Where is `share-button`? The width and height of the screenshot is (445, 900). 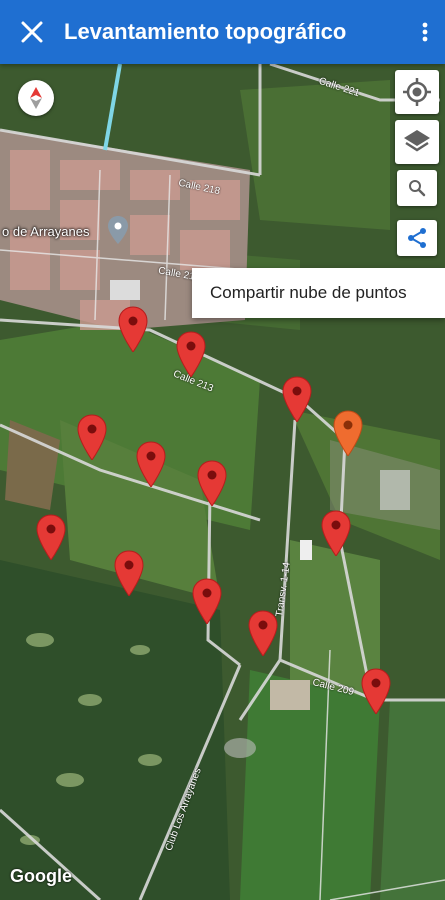
share-button is located at coordinates (417, 238).